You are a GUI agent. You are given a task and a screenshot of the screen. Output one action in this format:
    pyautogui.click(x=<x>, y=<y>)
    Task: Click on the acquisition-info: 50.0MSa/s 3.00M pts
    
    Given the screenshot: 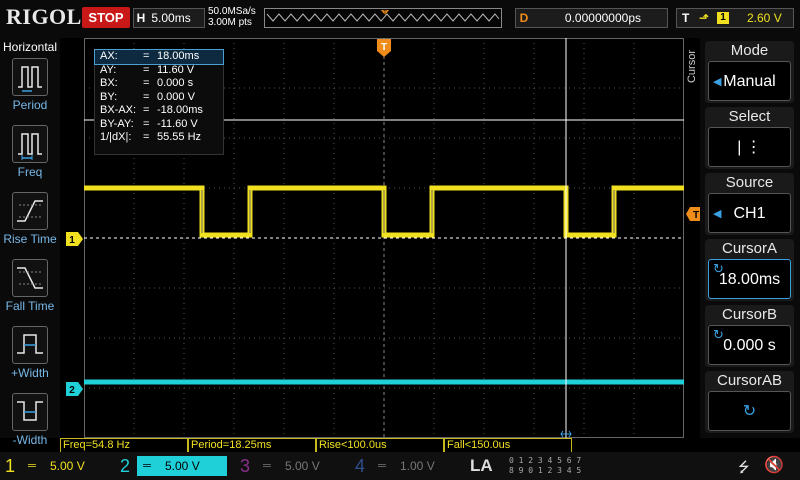 What is the action you would take?
    pyautogui.click(x=232, y=17)
    